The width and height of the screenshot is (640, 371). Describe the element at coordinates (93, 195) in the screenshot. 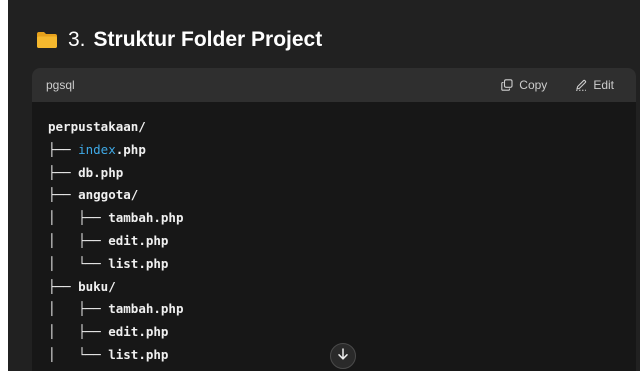

I see `code-line: ├── anggota/` at that location.